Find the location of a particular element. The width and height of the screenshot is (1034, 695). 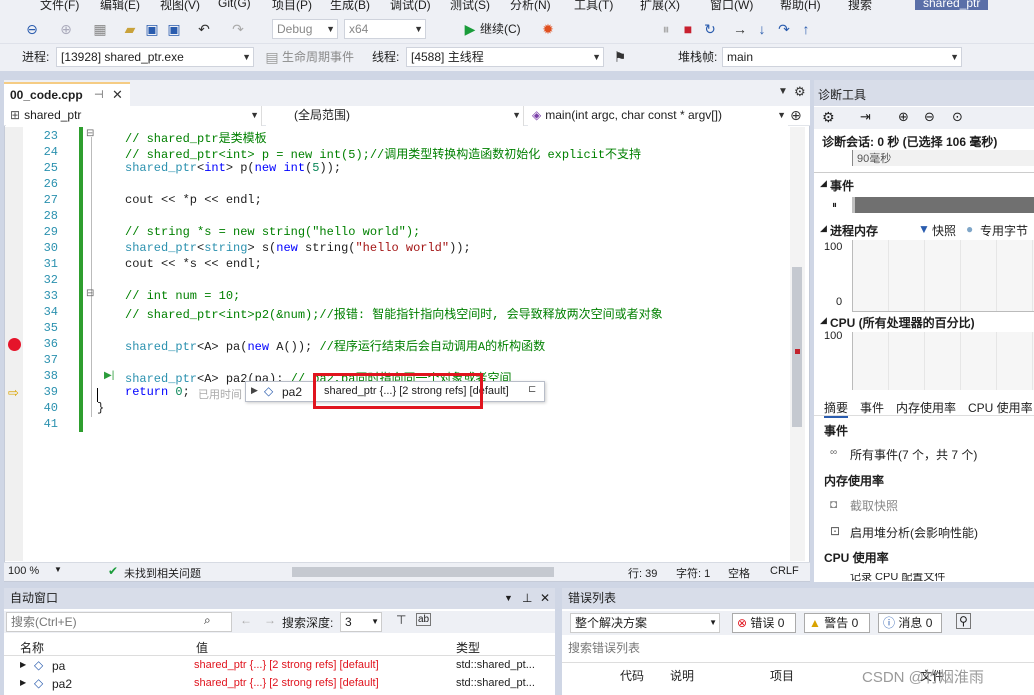

code-line: shared_ptr<int> p(new int(5)); is located at coordinates (233, 168).